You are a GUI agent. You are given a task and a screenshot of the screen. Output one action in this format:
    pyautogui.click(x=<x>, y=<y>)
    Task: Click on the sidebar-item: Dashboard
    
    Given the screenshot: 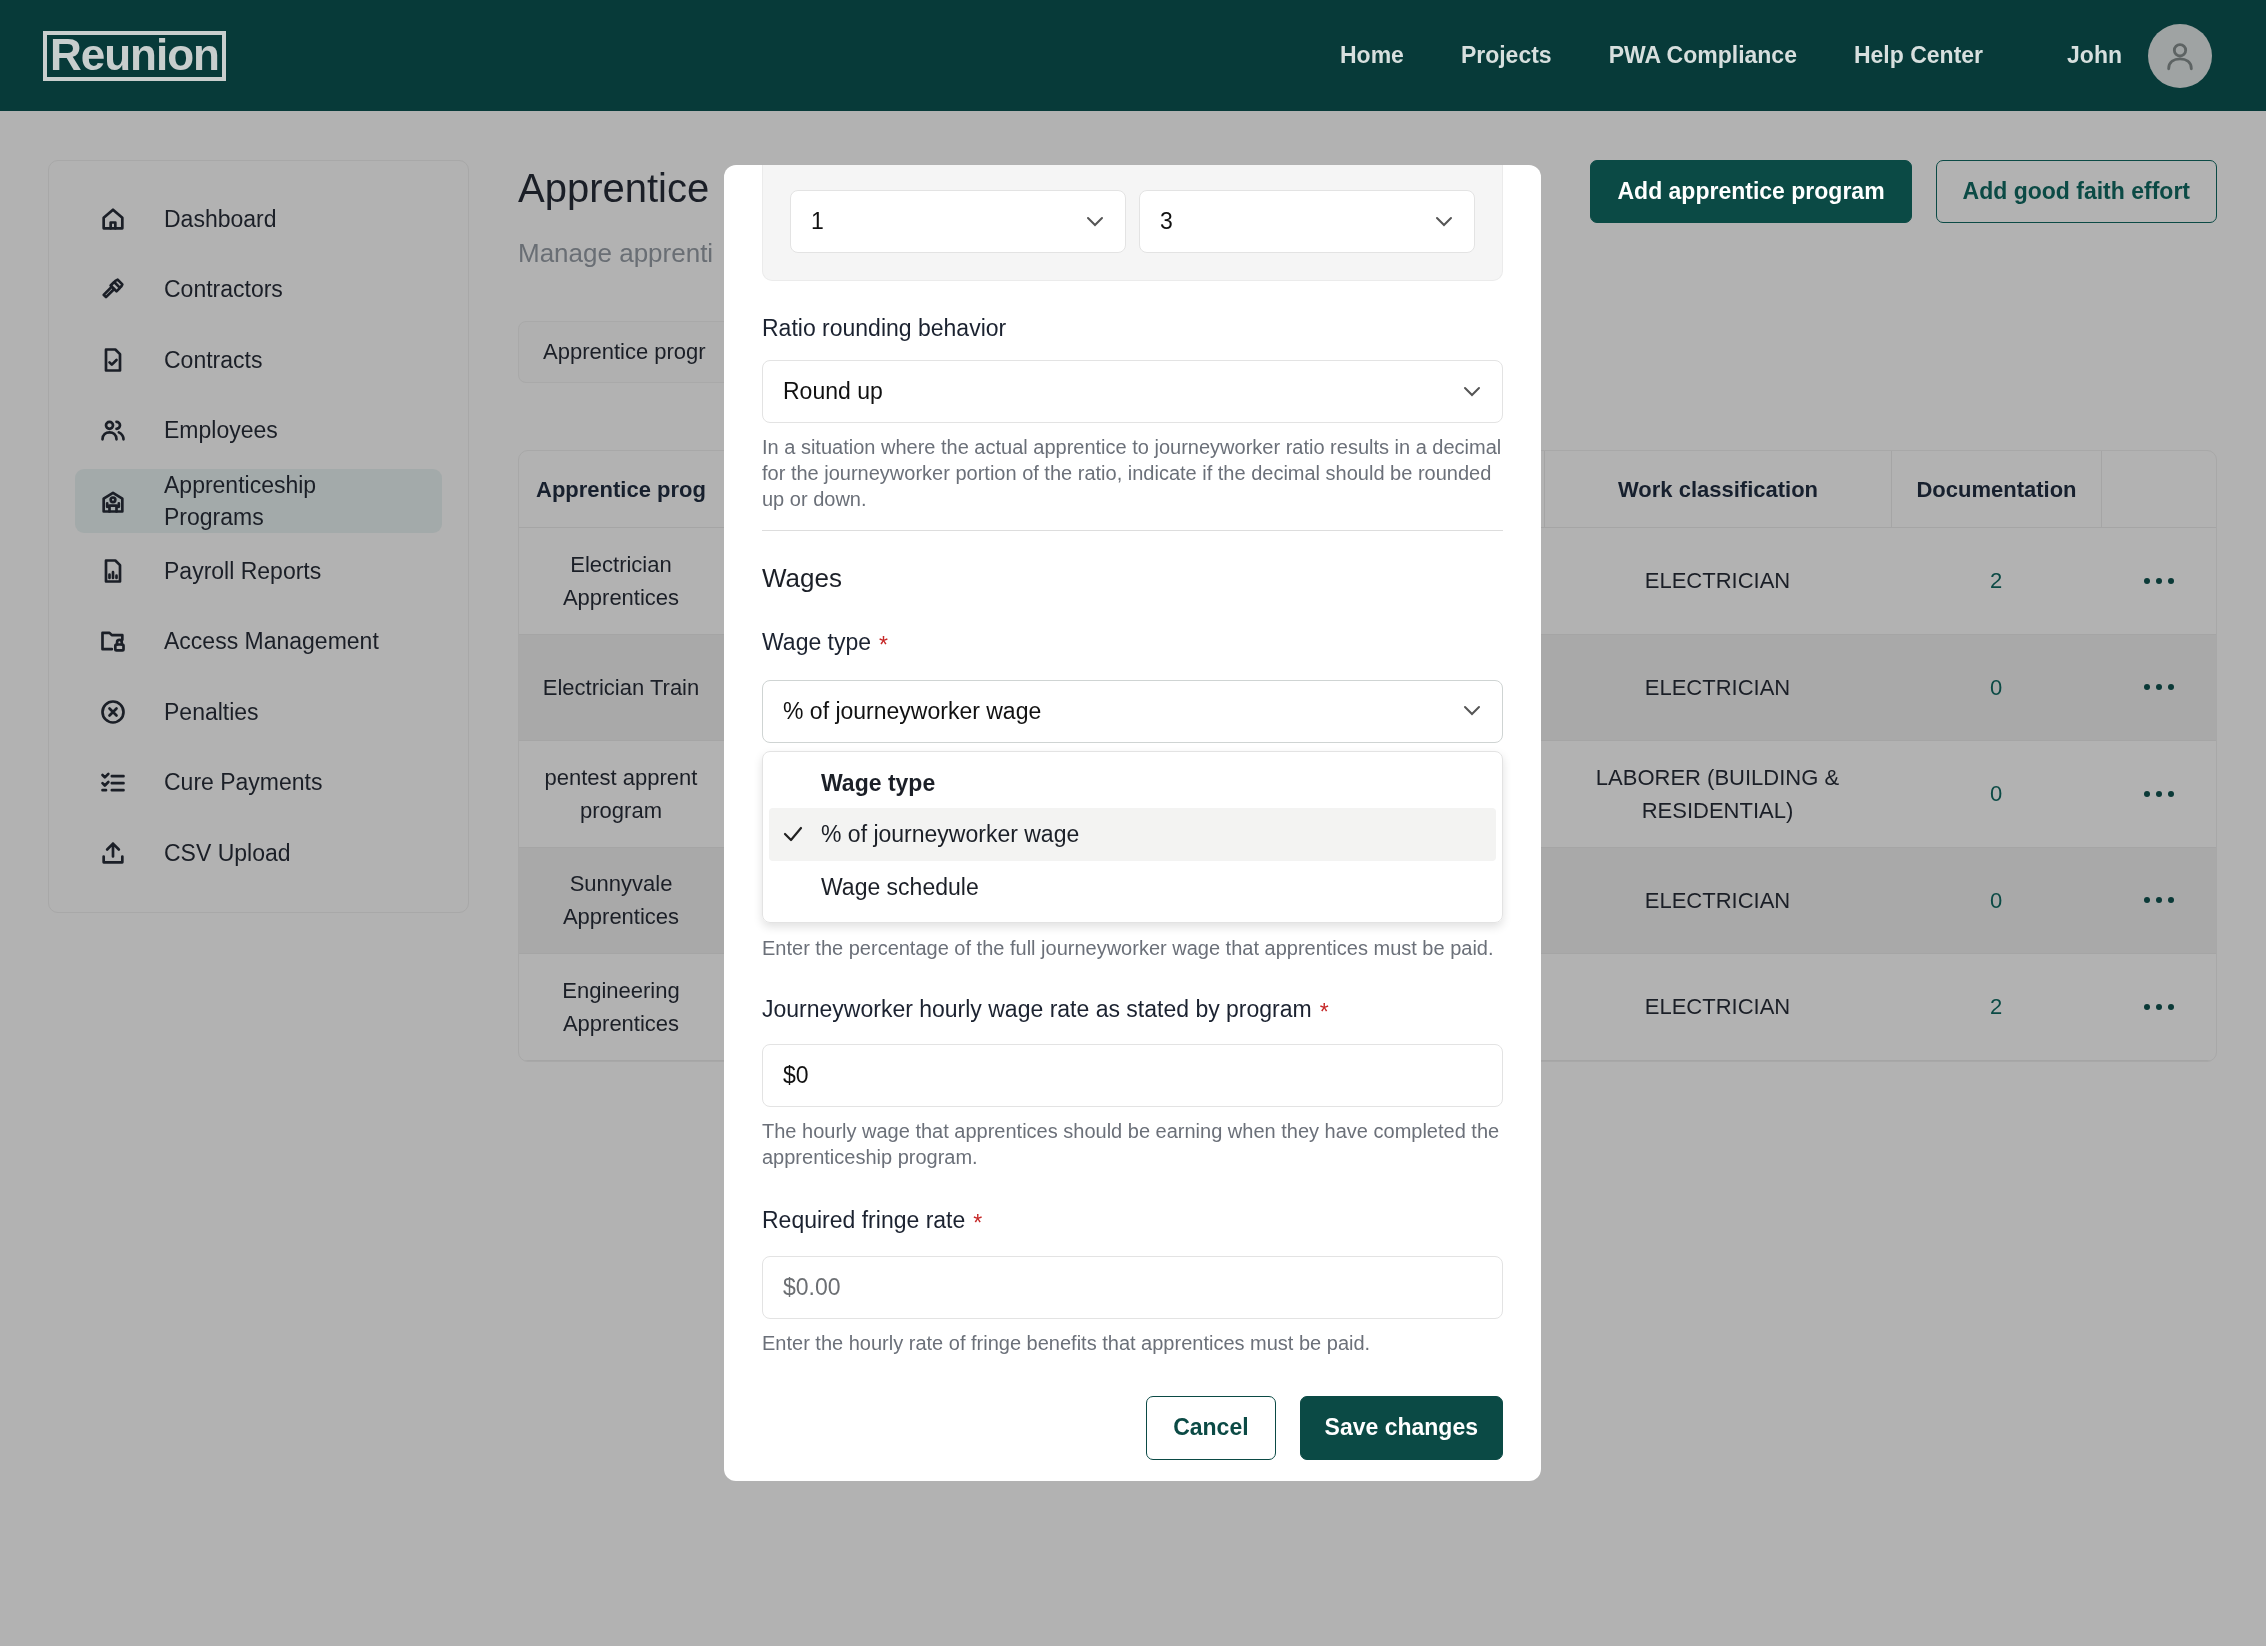 What is the action you would take?
    pyautogui.click(x=258, y=219)
    